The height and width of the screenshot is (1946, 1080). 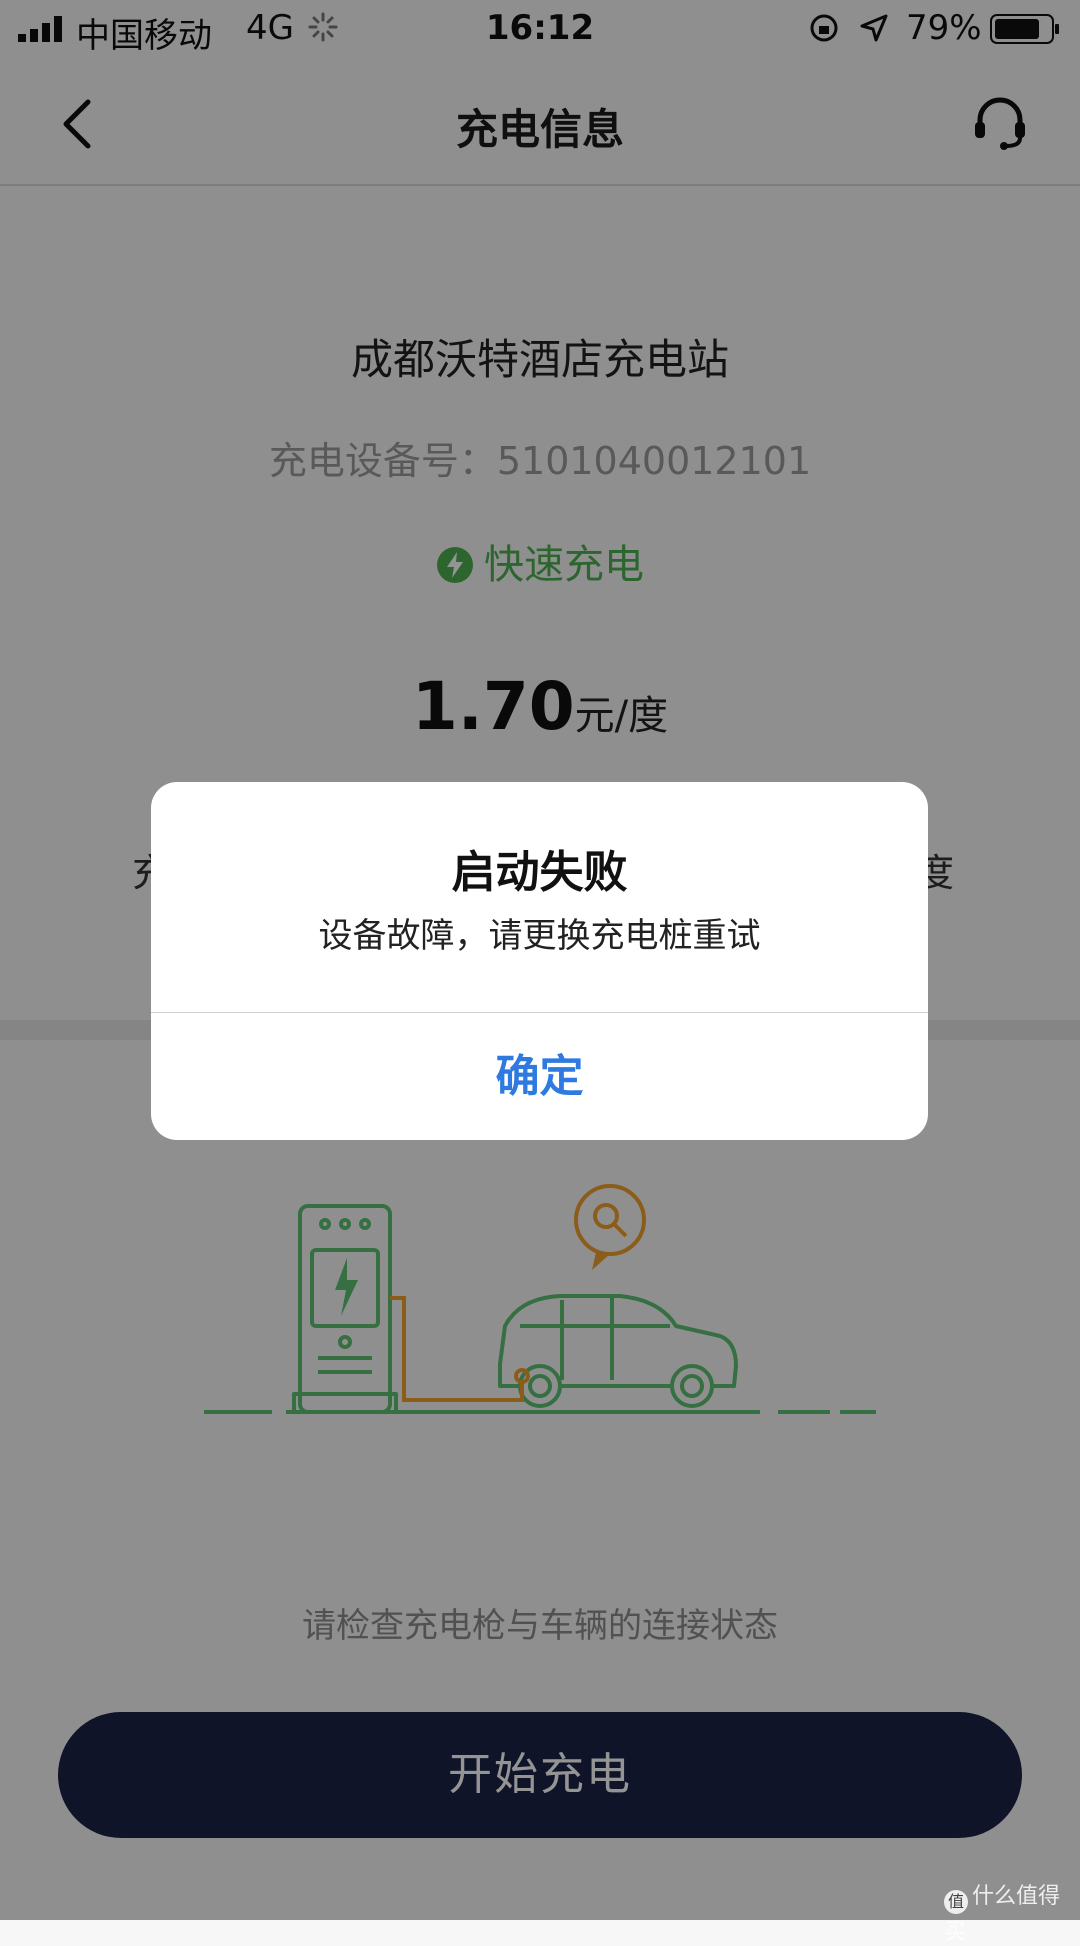 I want to click on watermark: 值什么值得买, so click(x=1012, y=1912).